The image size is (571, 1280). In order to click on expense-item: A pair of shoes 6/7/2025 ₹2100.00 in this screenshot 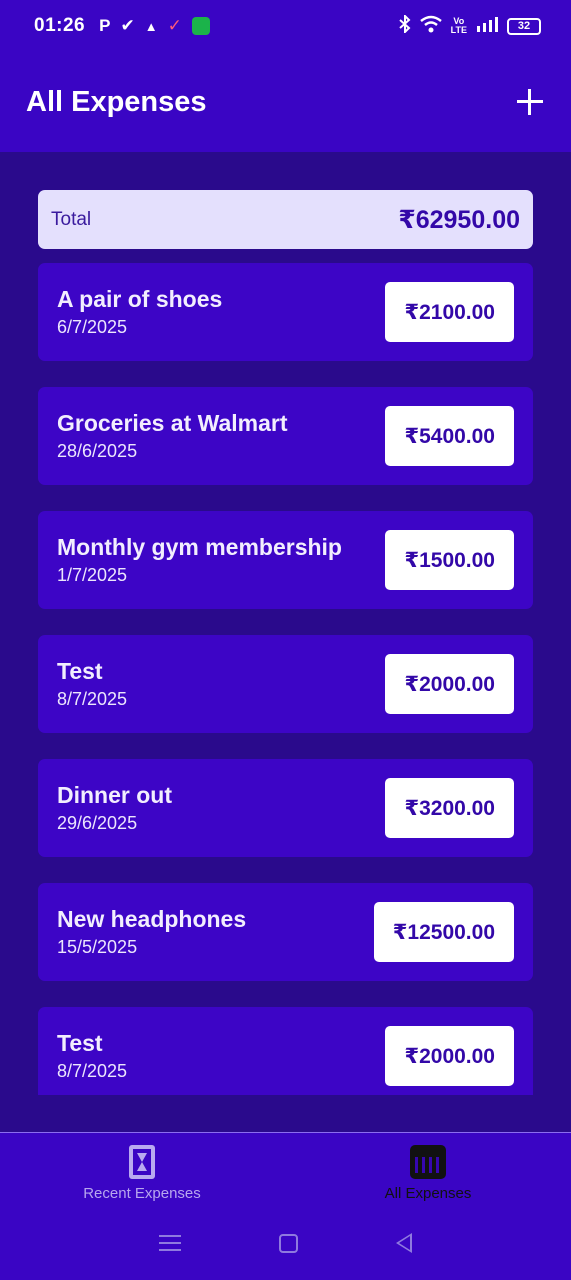, I will do `click(285, 312)`.